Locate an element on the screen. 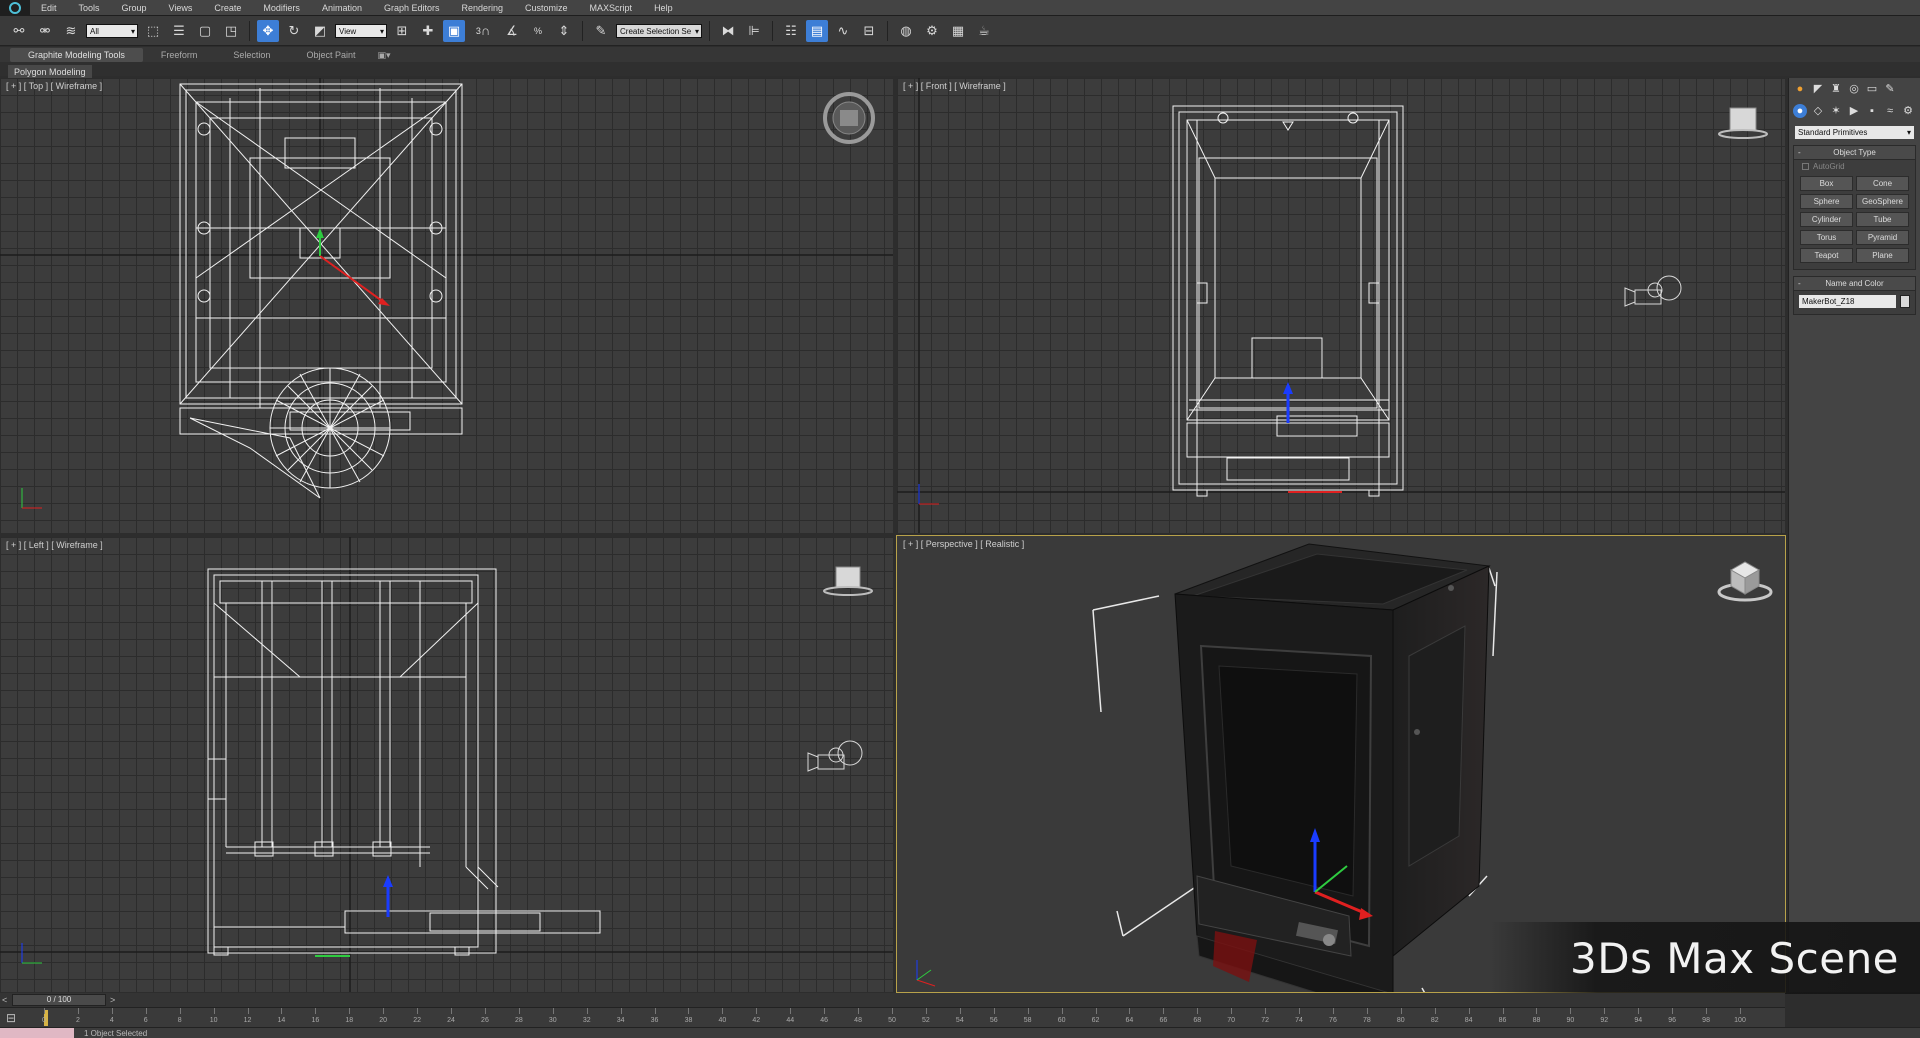 The height and width of the screenshot is (1038, 1920). rendered-frame-window-icon: ▦ is located at coordinates (958, 31).